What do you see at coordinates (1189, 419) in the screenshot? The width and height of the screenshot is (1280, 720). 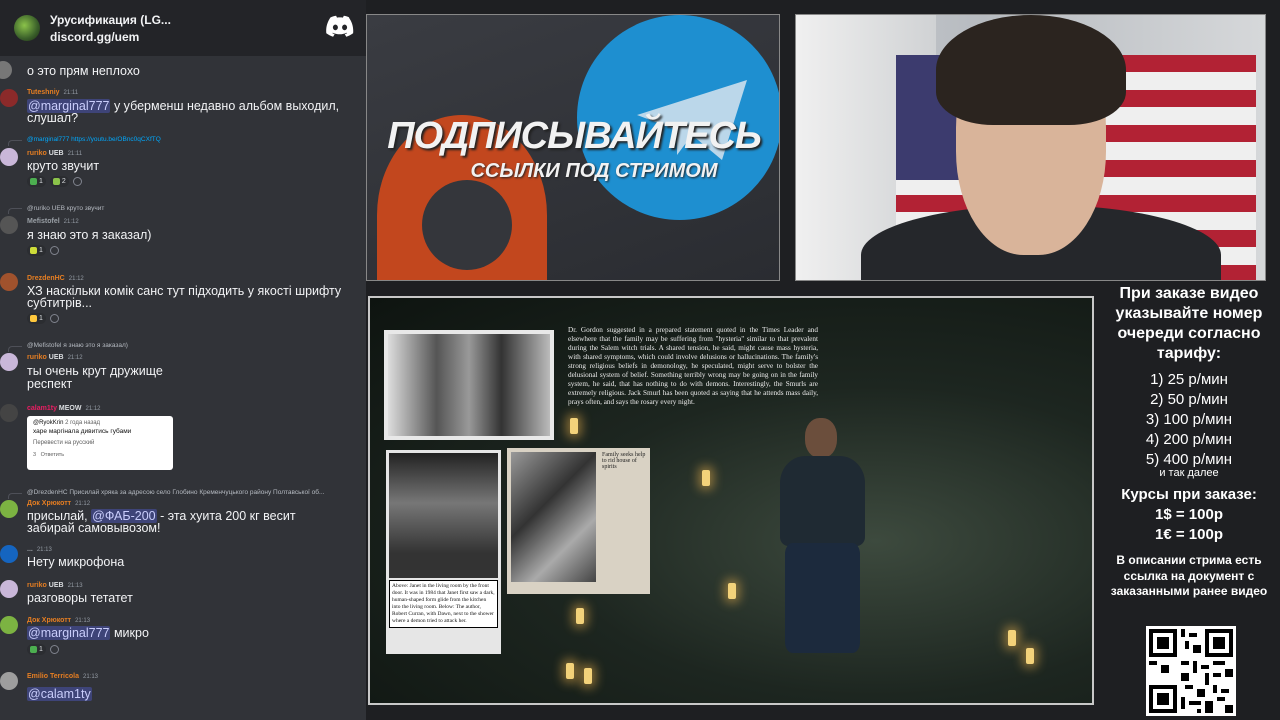 I see `tariff-item: 3) 100 р/мин` at bounding box center [1189, 419].